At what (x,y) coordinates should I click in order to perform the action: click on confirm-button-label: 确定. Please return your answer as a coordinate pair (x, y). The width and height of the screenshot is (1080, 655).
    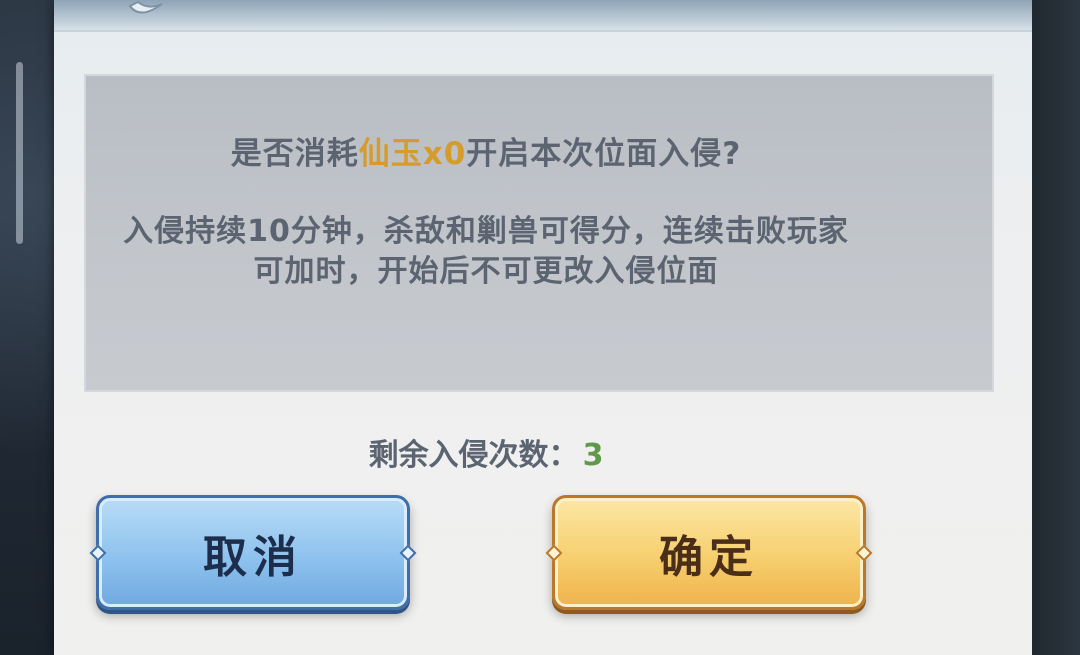
    Looking at the image, I should click on (709, 557).